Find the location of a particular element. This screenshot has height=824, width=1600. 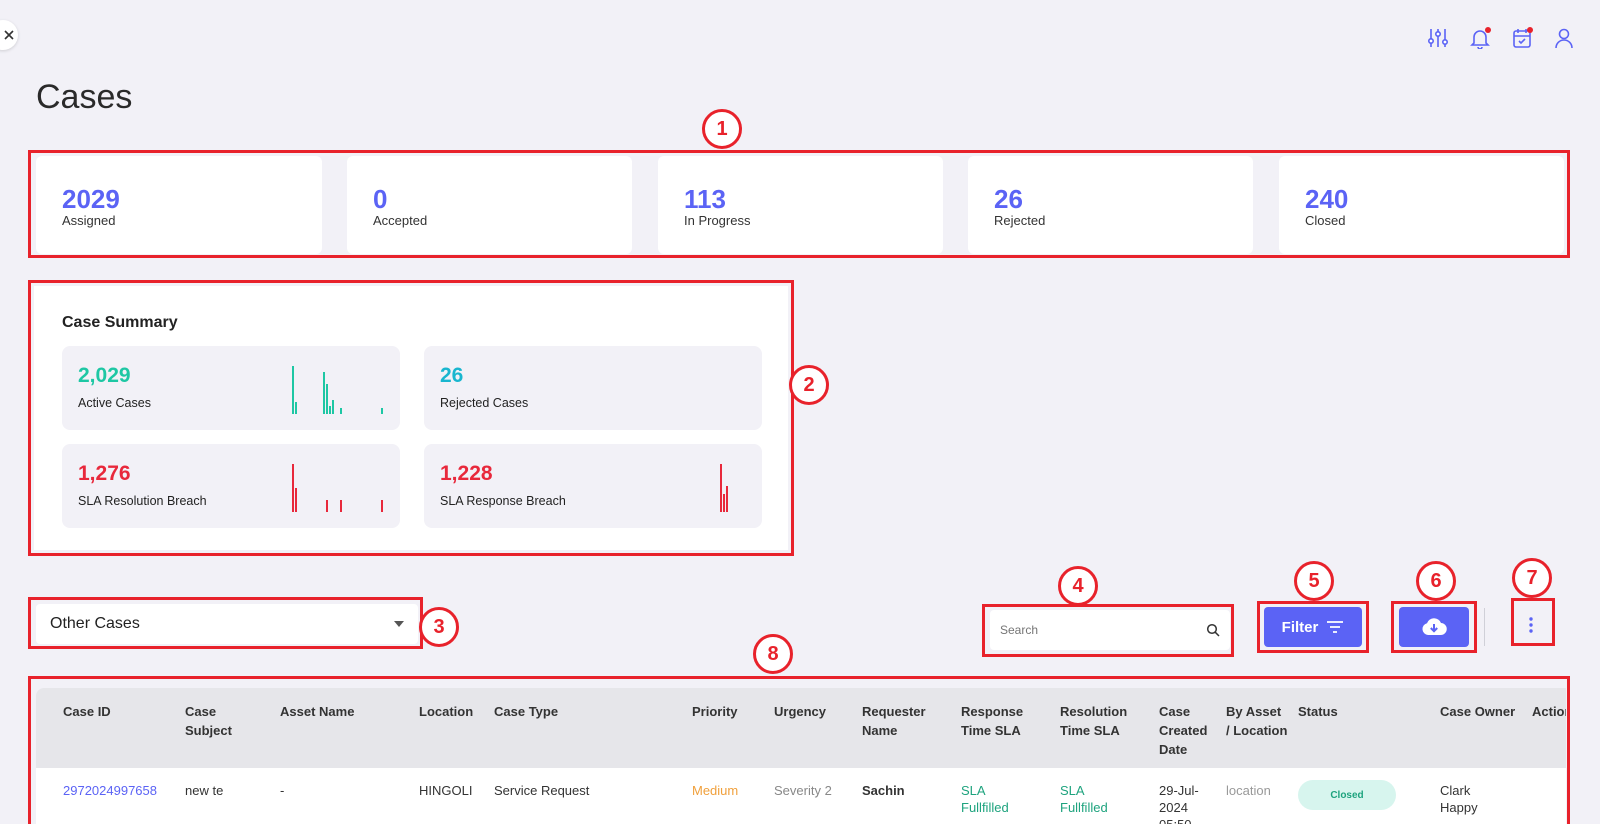

filter-sliders-icon is located at coordinates (1438, 38).